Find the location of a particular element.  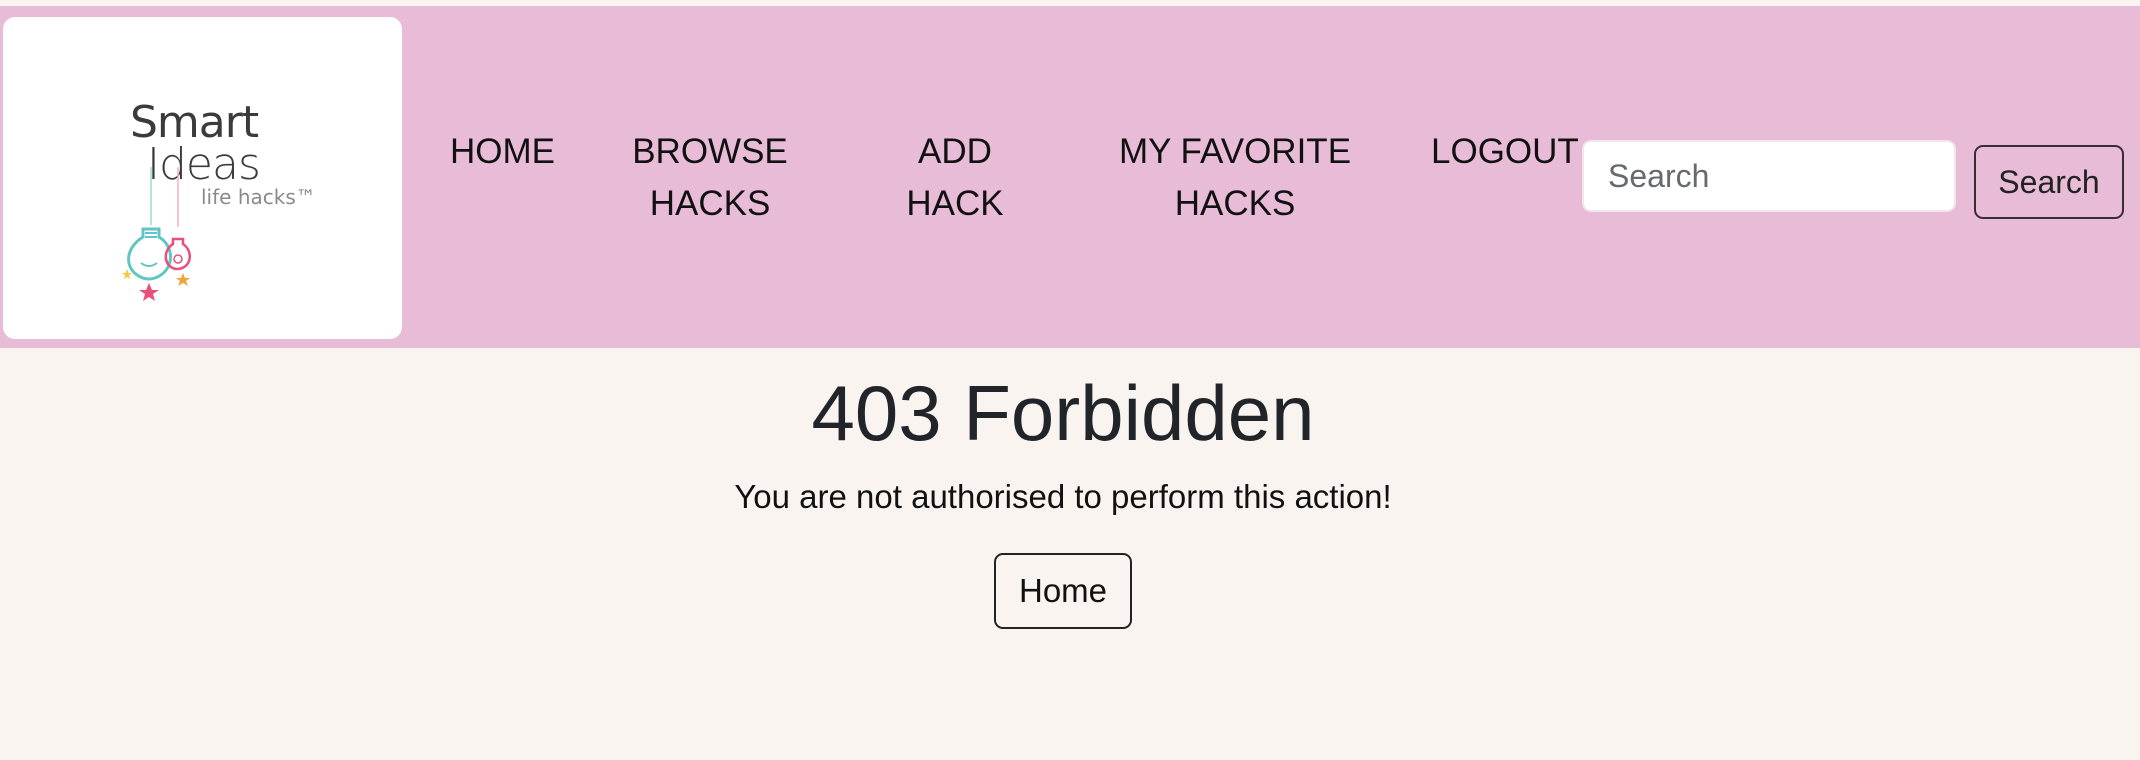

nav-browse-line2: HACKS is located at coordinates (710, 203).